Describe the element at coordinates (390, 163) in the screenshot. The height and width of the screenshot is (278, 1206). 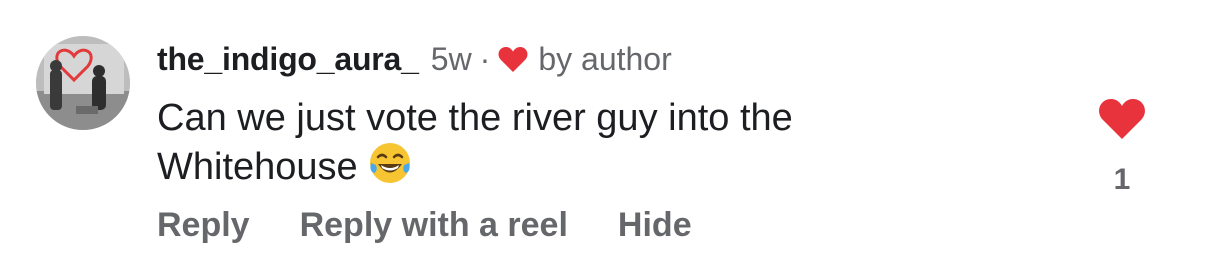
I see `laughing-emoji-icon` at that location.